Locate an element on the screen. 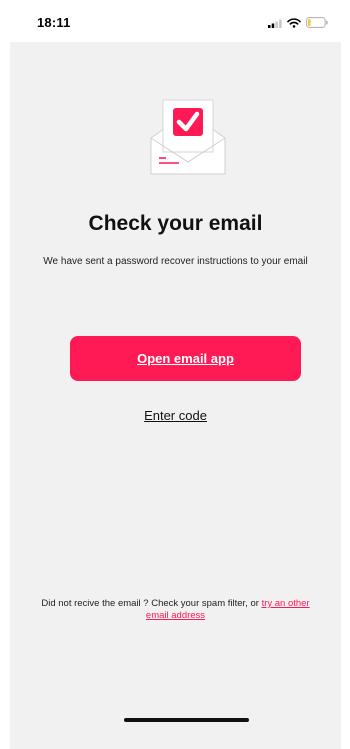 Image resolution: width=350 pixels, height=749 pixels. enter-code-link: Enter code is located at coordinates (175, 415).